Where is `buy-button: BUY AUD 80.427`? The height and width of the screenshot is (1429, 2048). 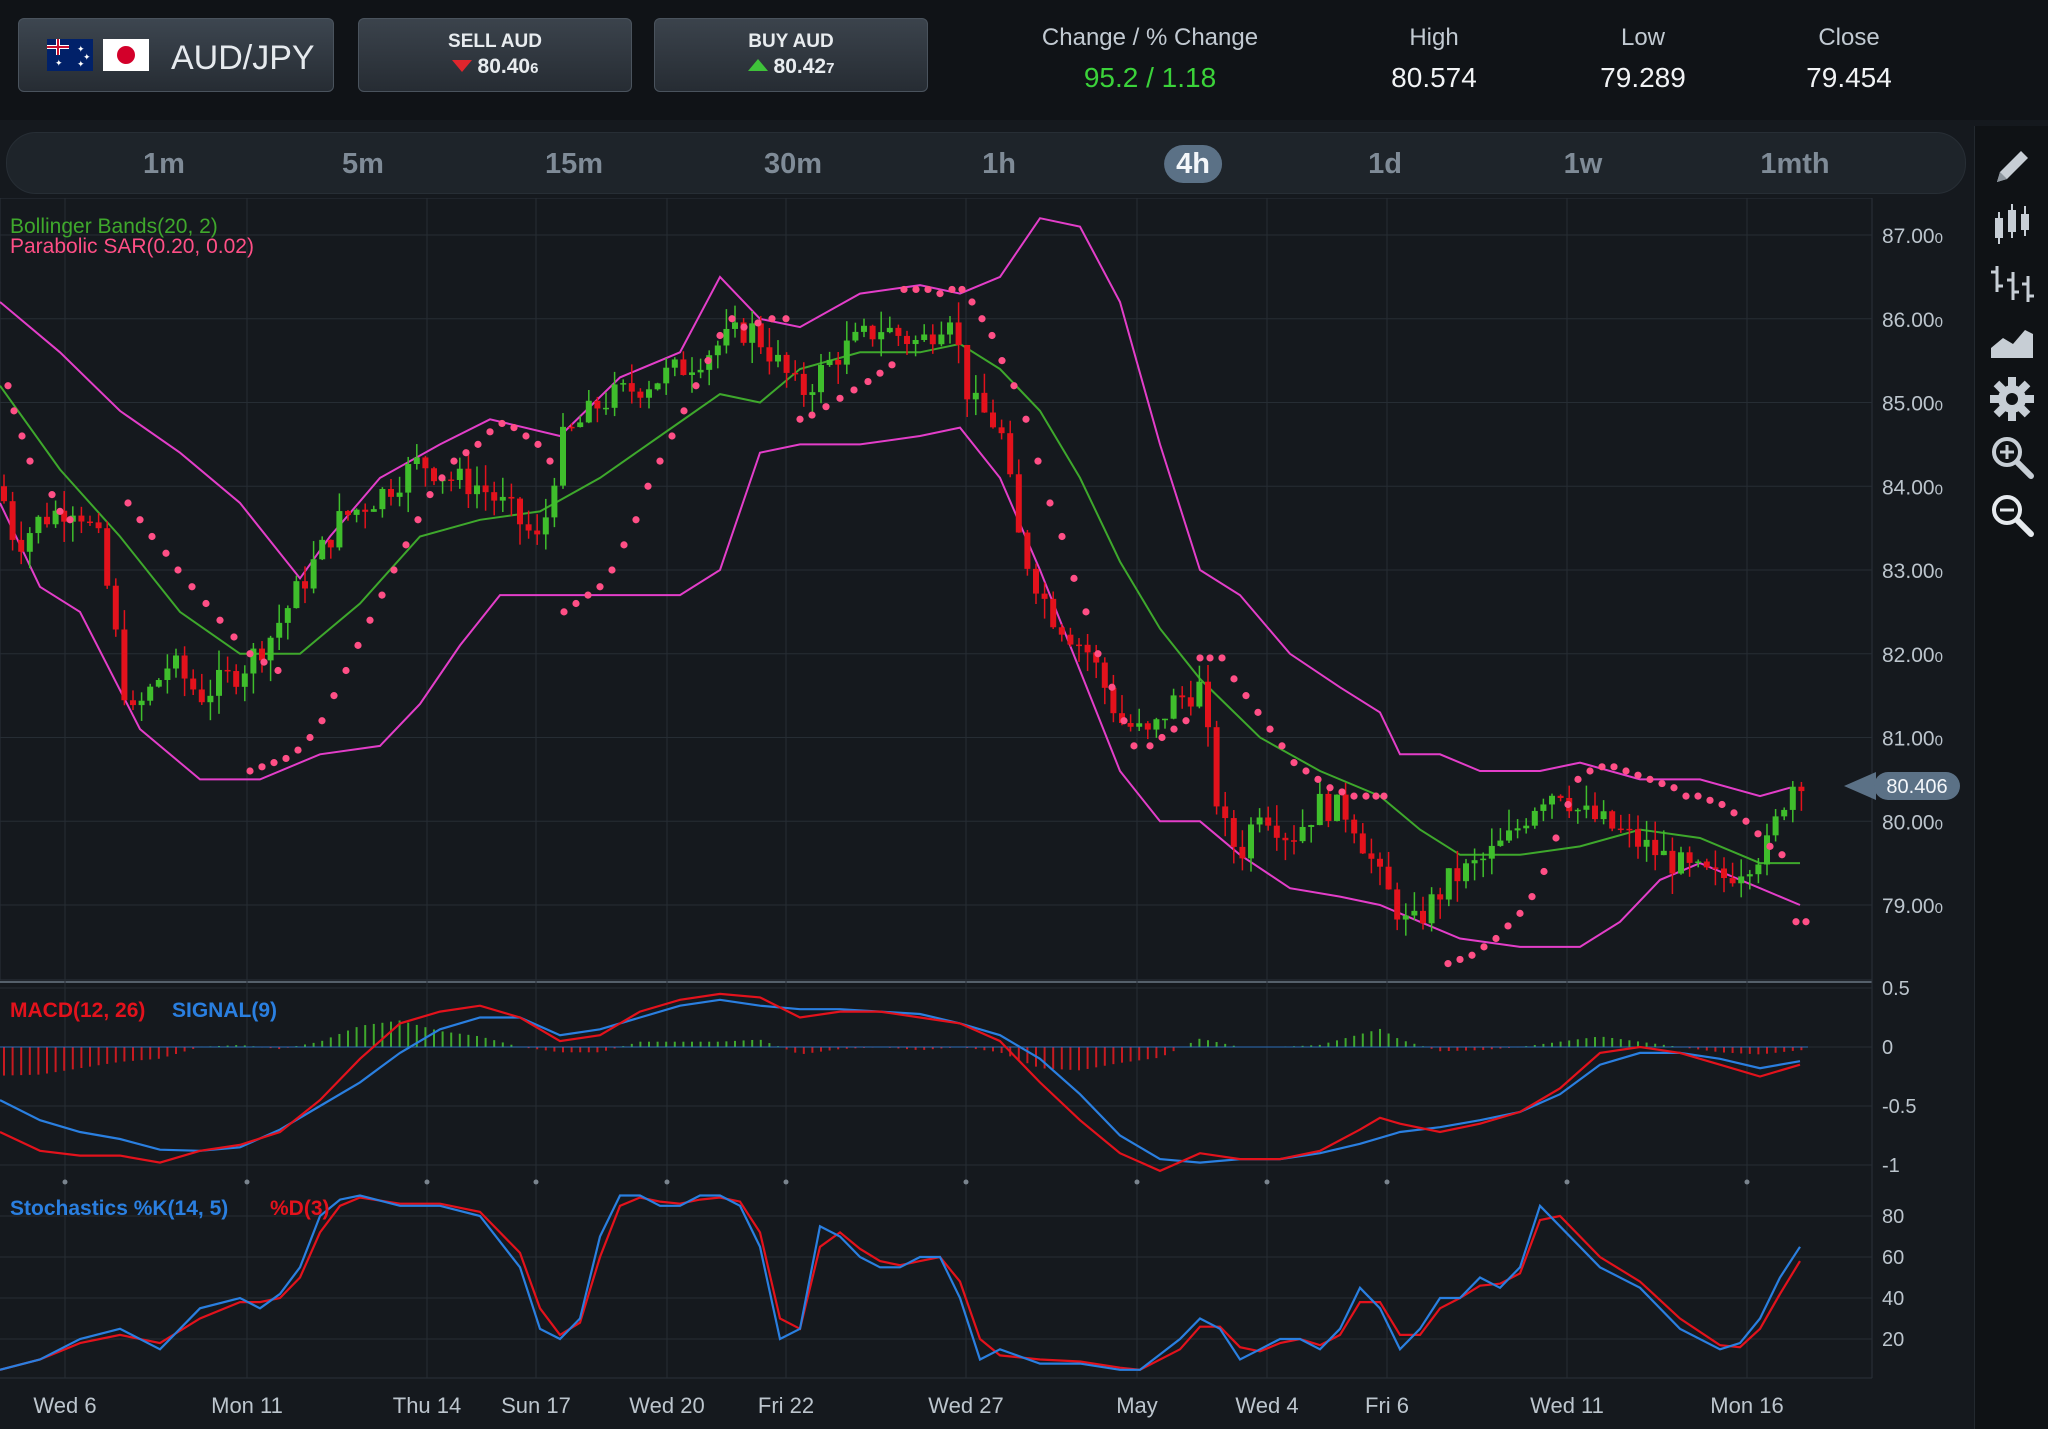
buy-button: BUY AUD 80.427 is located at coordinates (791, 55).